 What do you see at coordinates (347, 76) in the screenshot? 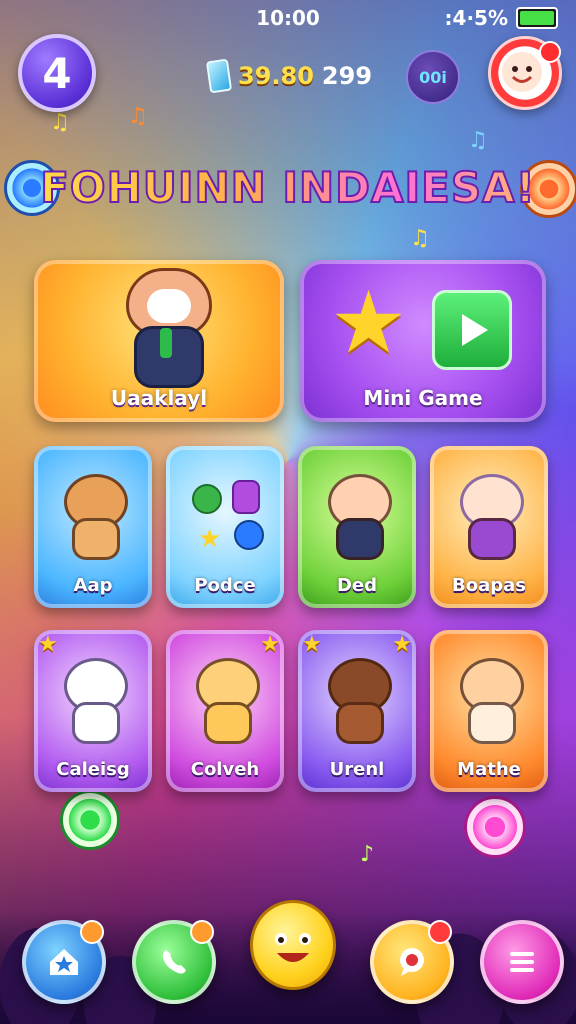
I see `extra-value: 299` at bounding box center [347, 76].